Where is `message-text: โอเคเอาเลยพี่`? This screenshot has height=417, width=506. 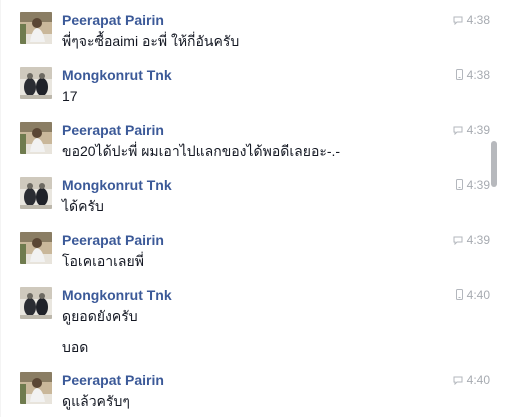
message-text: โอเคเอาเลยพี่ is located at coordinates (103, 261).